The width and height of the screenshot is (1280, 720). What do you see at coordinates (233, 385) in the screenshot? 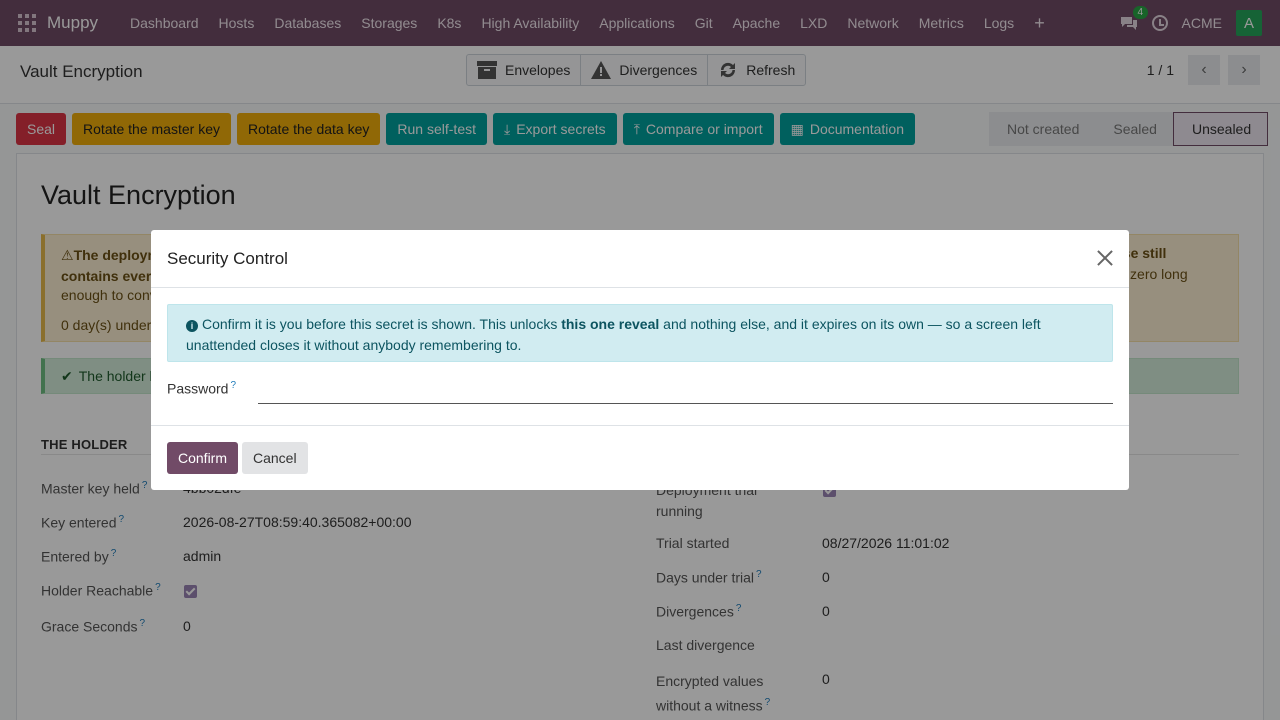
I see `help-icon: ?` at bounding box center [233, 385].